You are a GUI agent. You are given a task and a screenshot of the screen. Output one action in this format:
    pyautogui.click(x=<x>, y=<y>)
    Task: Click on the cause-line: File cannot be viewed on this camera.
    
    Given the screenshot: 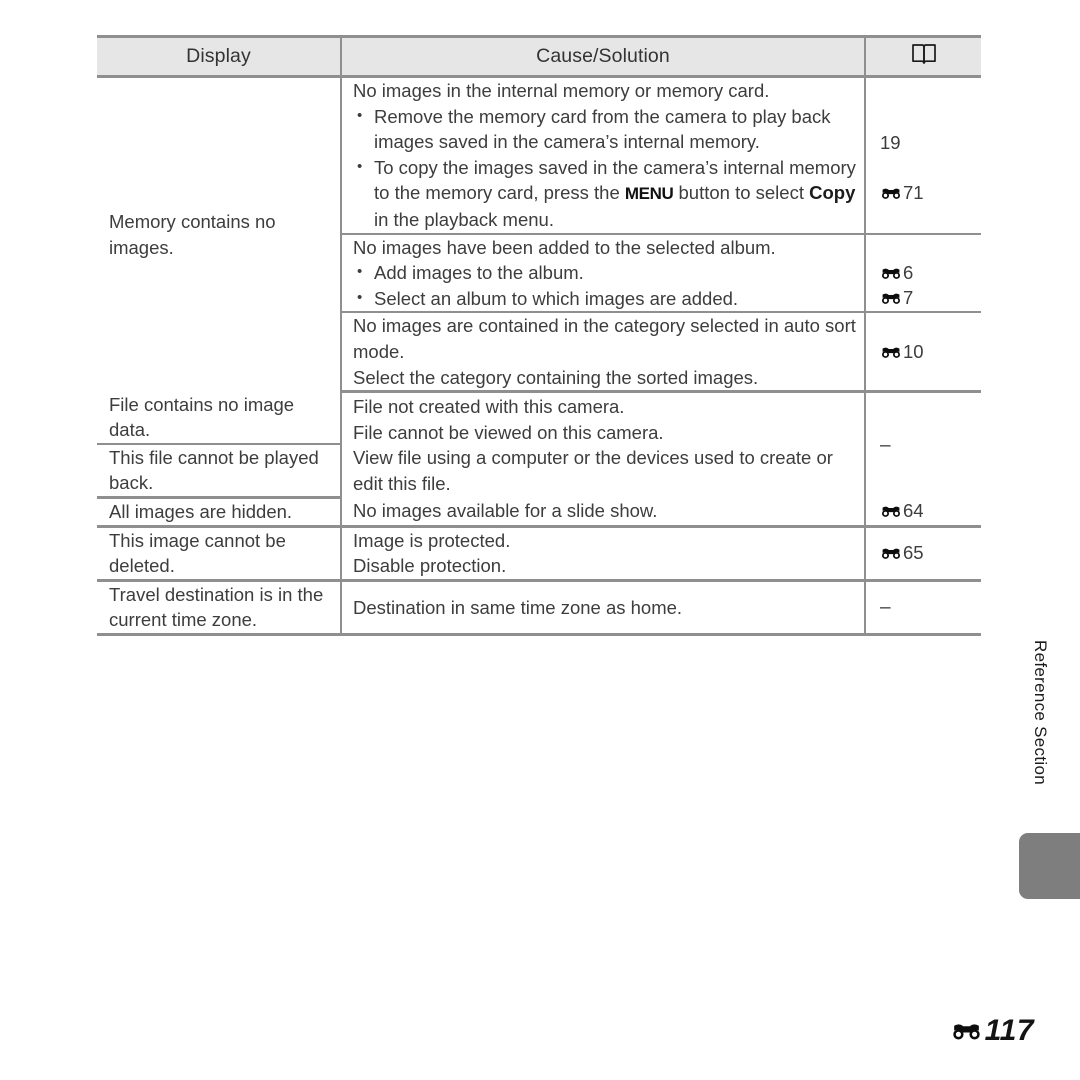 What is the action you would take?
    pyautogui.click(x=508, y=432)
    